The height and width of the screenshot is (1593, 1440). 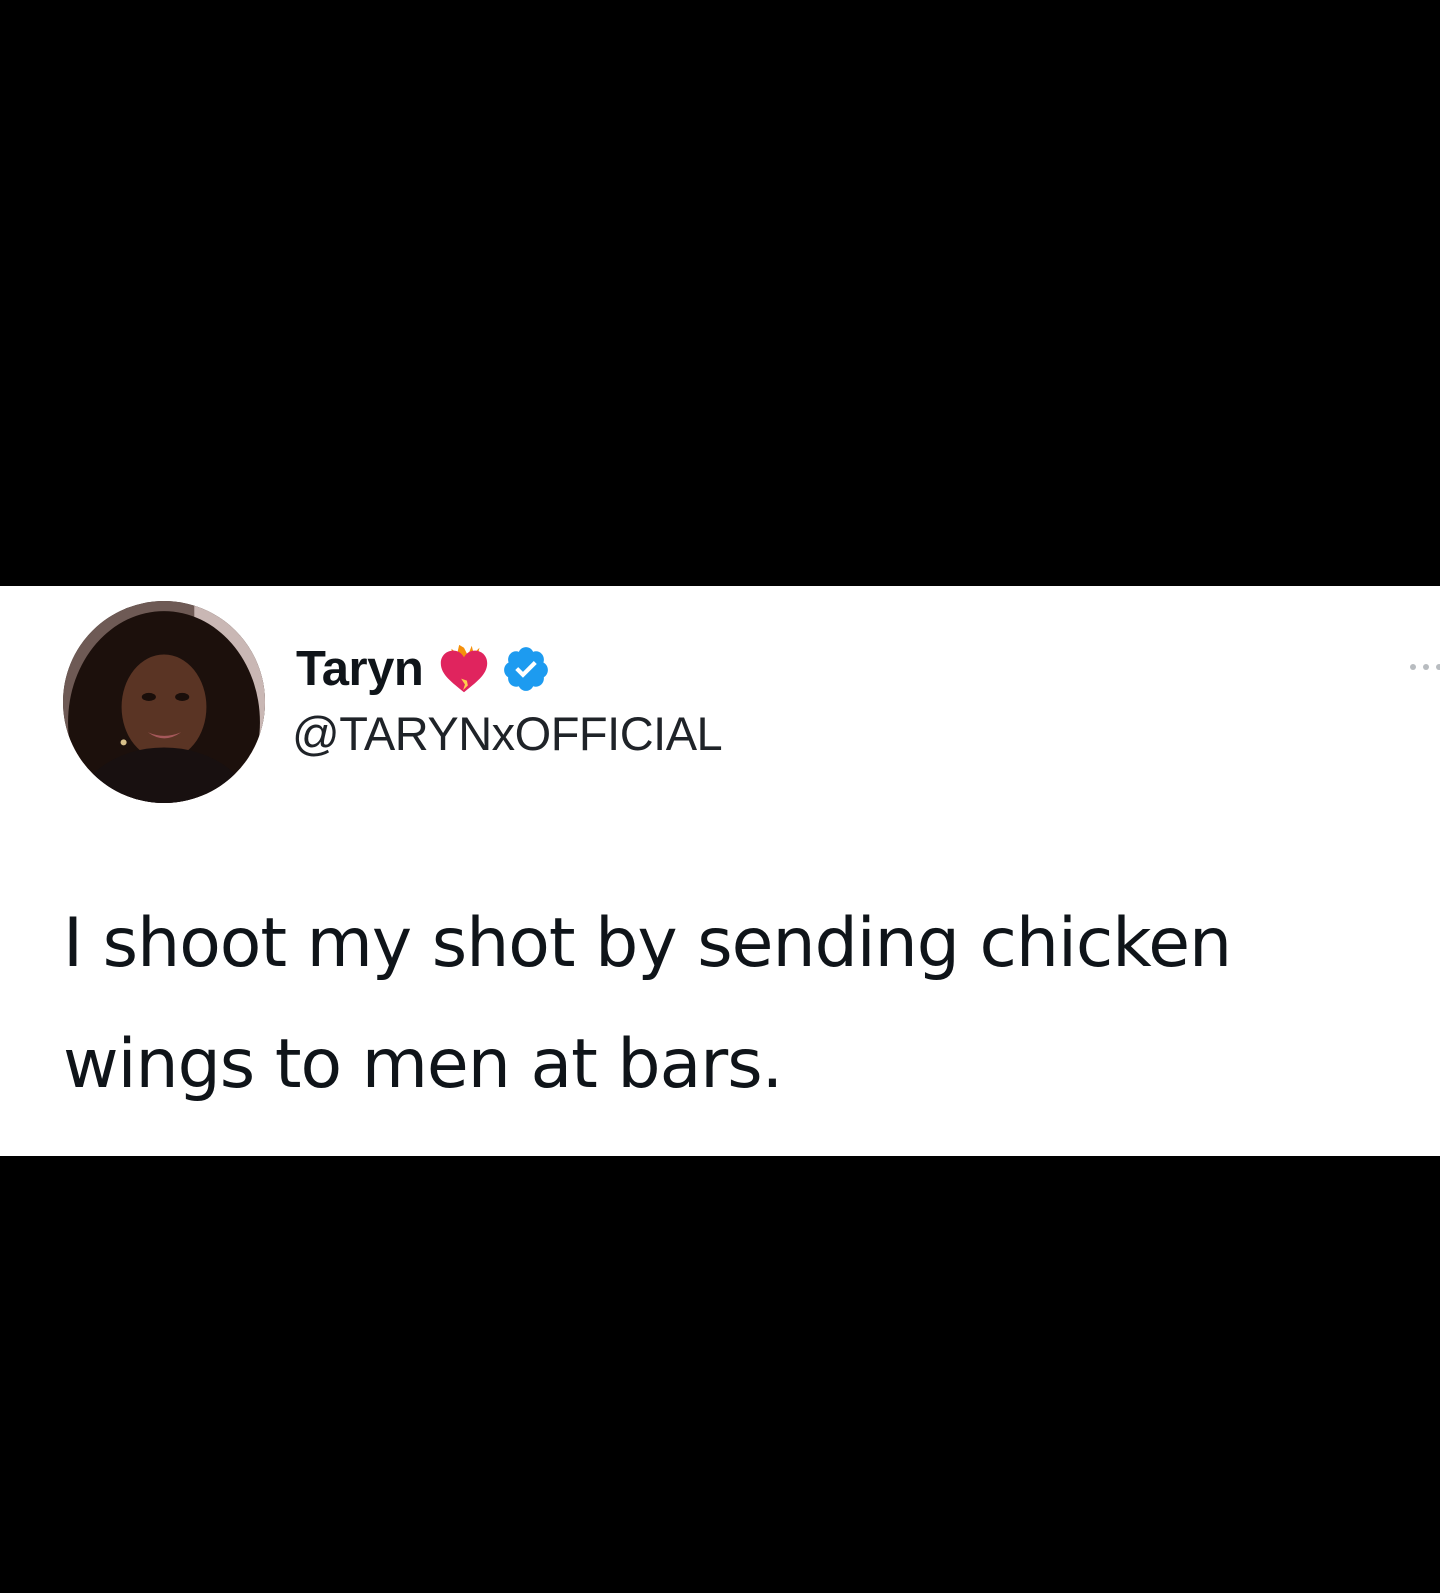 What do you see at coordinates (1424, 667) in the screenshot?
I see `more-options-icon` at bounding box center [1424, 667].